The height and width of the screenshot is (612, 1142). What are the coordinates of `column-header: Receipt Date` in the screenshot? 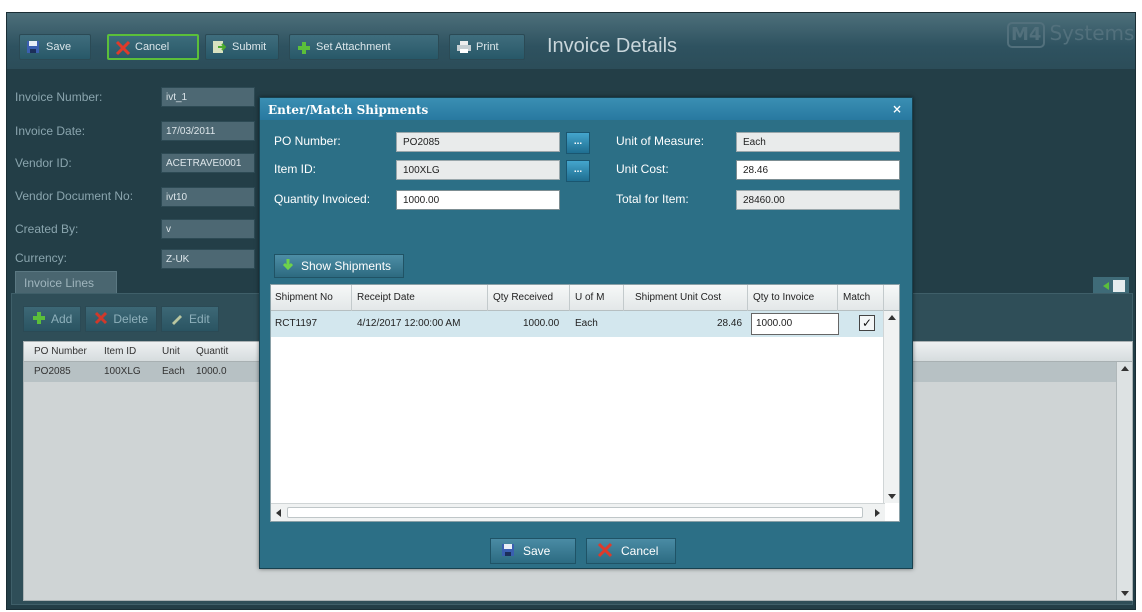 It's located at (386, 297).